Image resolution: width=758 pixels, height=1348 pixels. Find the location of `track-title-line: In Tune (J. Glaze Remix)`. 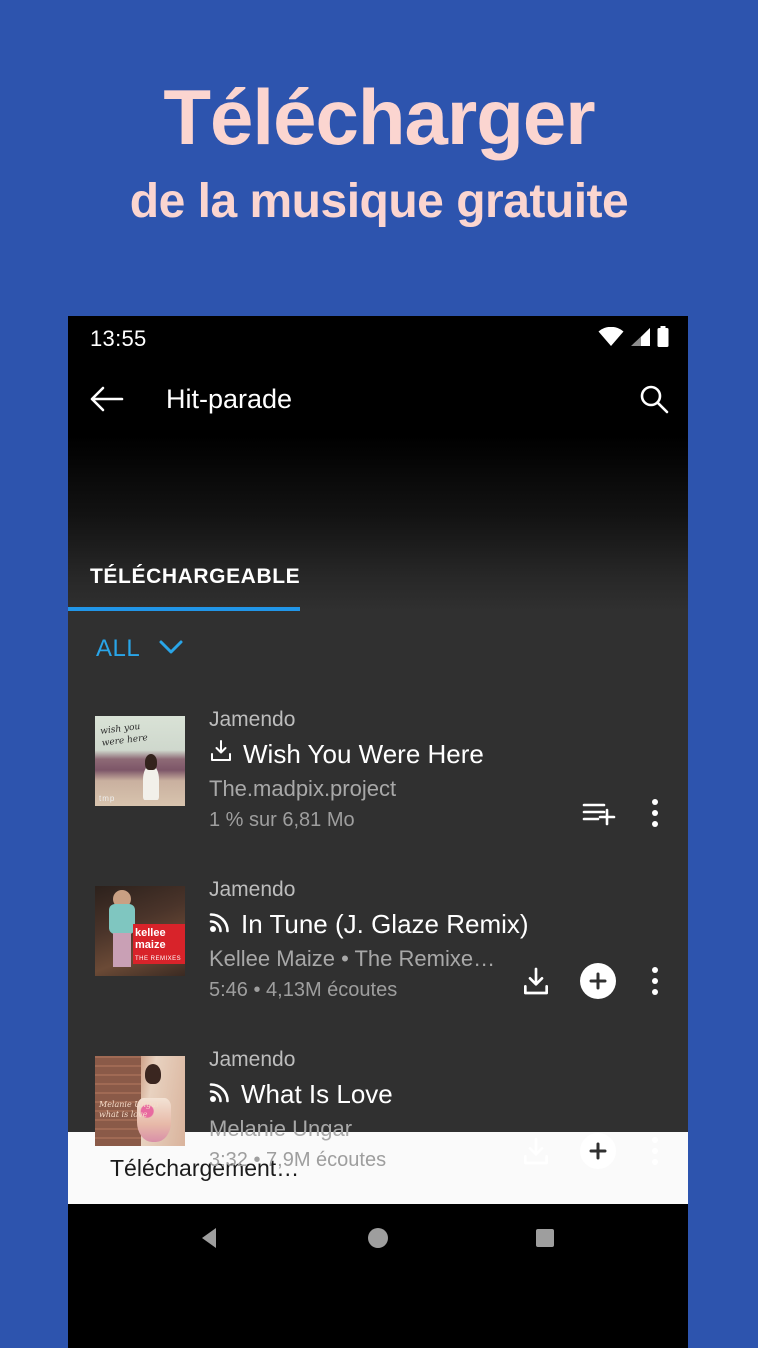

track-title-line: In Tune (J. Glaze Remix) is located at coordinates (440, 924).